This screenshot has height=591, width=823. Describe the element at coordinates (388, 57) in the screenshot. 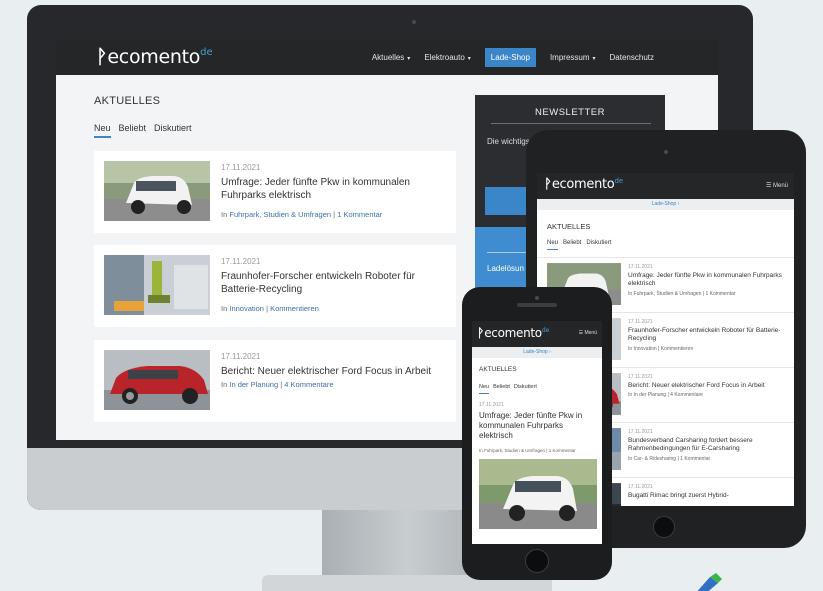

I see `nav-aktuelles-label: Aktuelles` at that location.